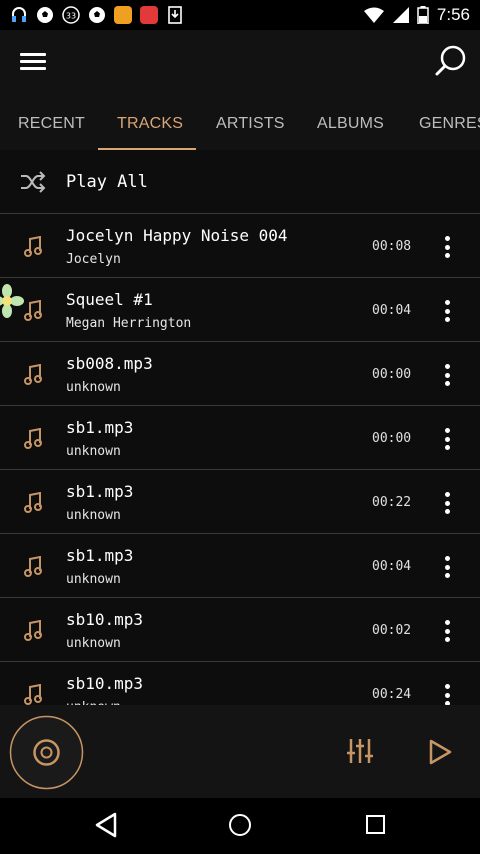 The image size is (480, 854). What do you see at coordinates (392, 502) in the screenshot?
I see `track-duration: 00:22` at bounding box center [392, 502].